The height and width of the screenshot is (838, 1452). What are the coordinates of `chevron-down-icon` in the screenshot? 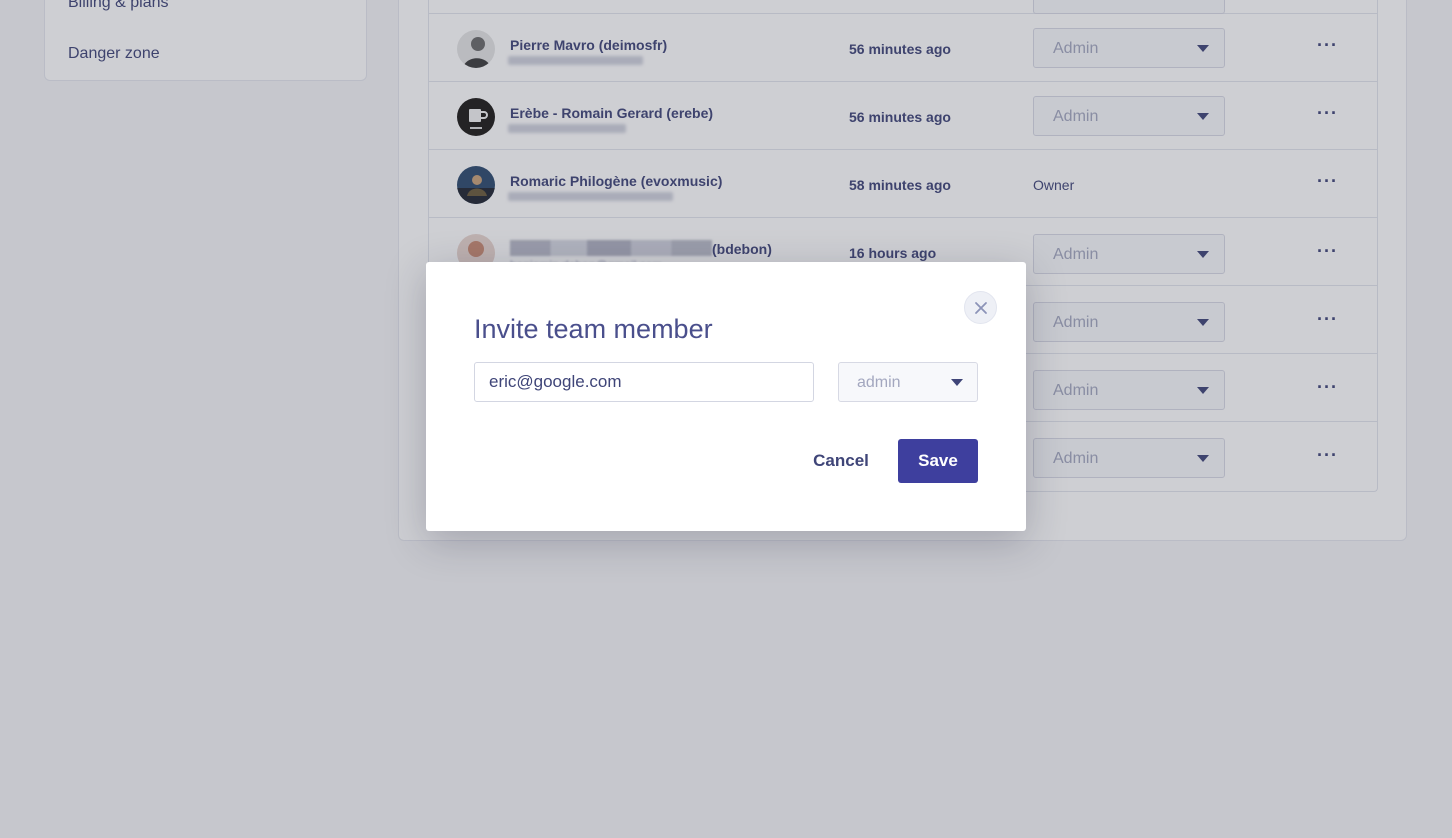 It's located at (957, 382).